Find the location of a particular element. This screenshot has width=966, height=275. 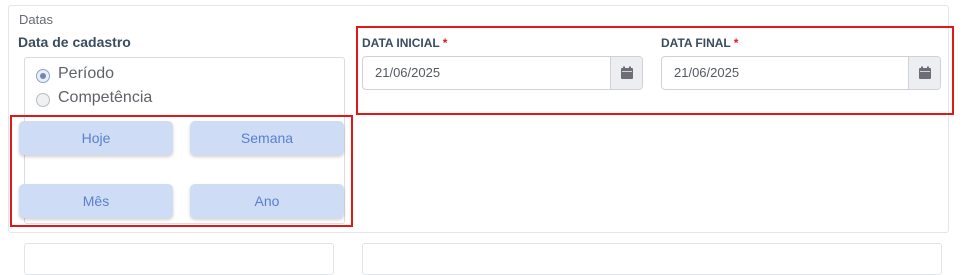

today-button: Hoje is located at coordinates (96, 138).